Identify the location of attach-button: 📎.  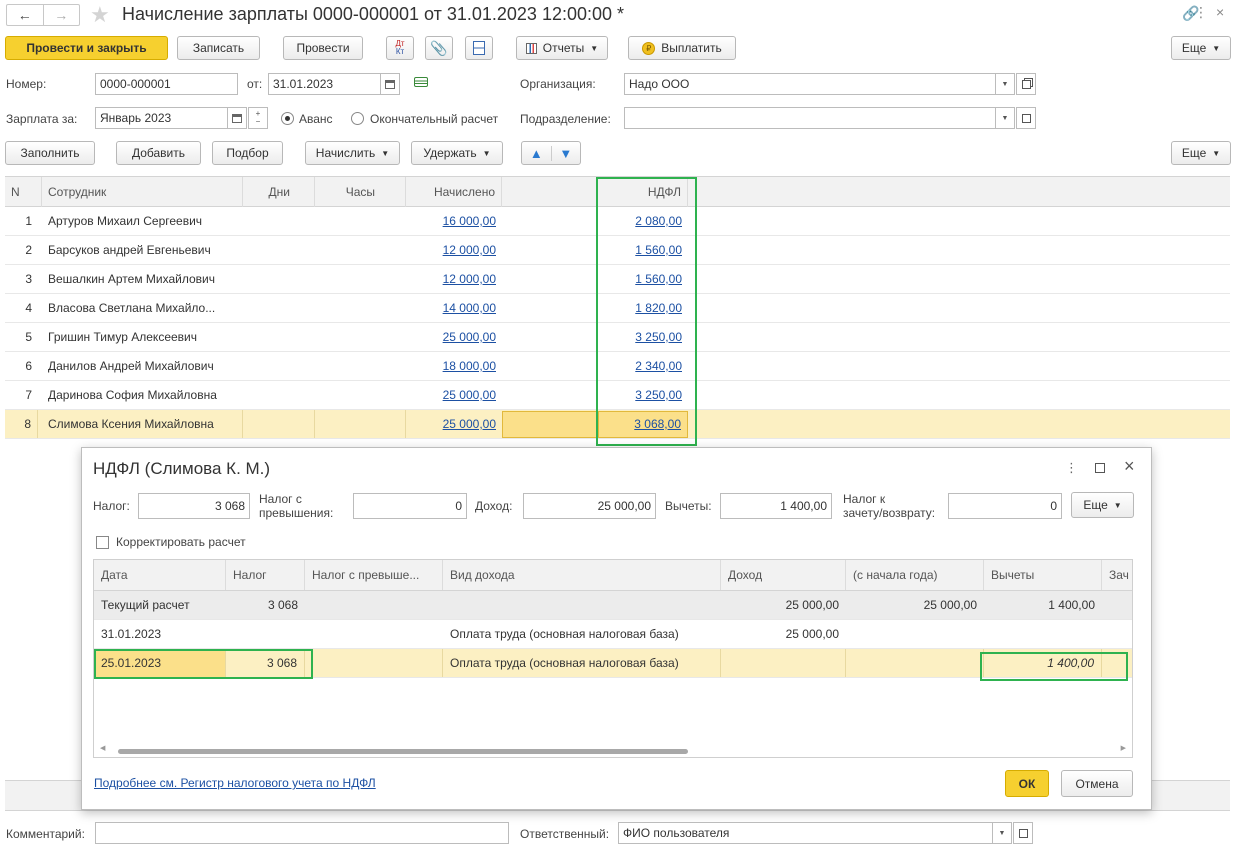
(439, 48).